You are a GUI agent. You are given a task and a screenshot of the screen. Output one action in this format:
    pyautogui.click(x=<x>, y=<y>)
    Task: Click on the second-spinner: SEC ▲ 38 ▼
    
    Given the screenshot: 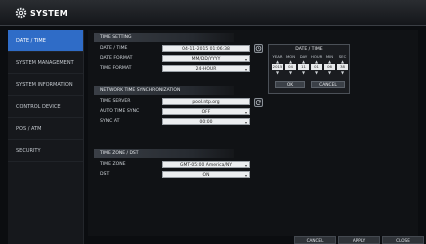 What is the action you would take?
    pyautogui.click(x=342, y=64)
    